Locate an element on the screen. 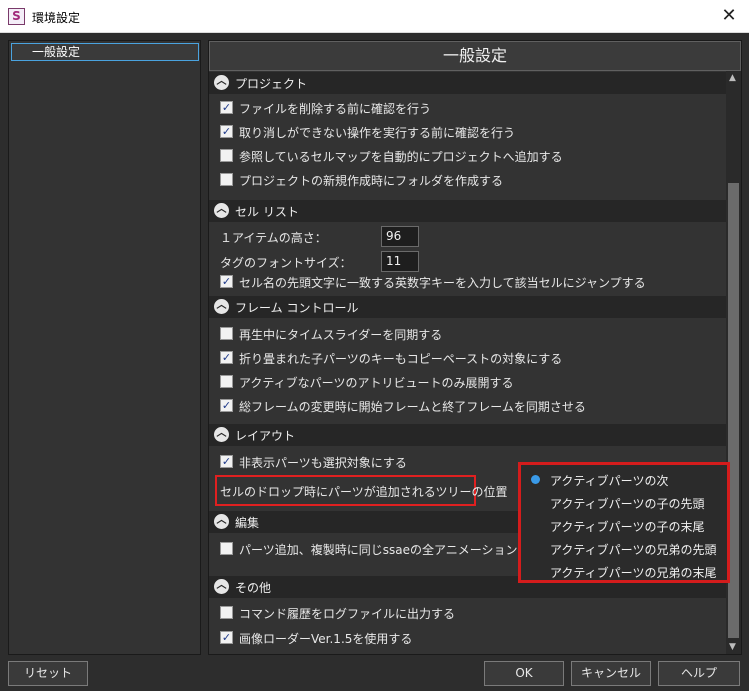 This screenshot has width=749, height=691. setting-copy-collapsed-keys: ✓ 折り畳まれた子パーツのキーもコピーペーストの対象にする is located at coordinates (467, 358).